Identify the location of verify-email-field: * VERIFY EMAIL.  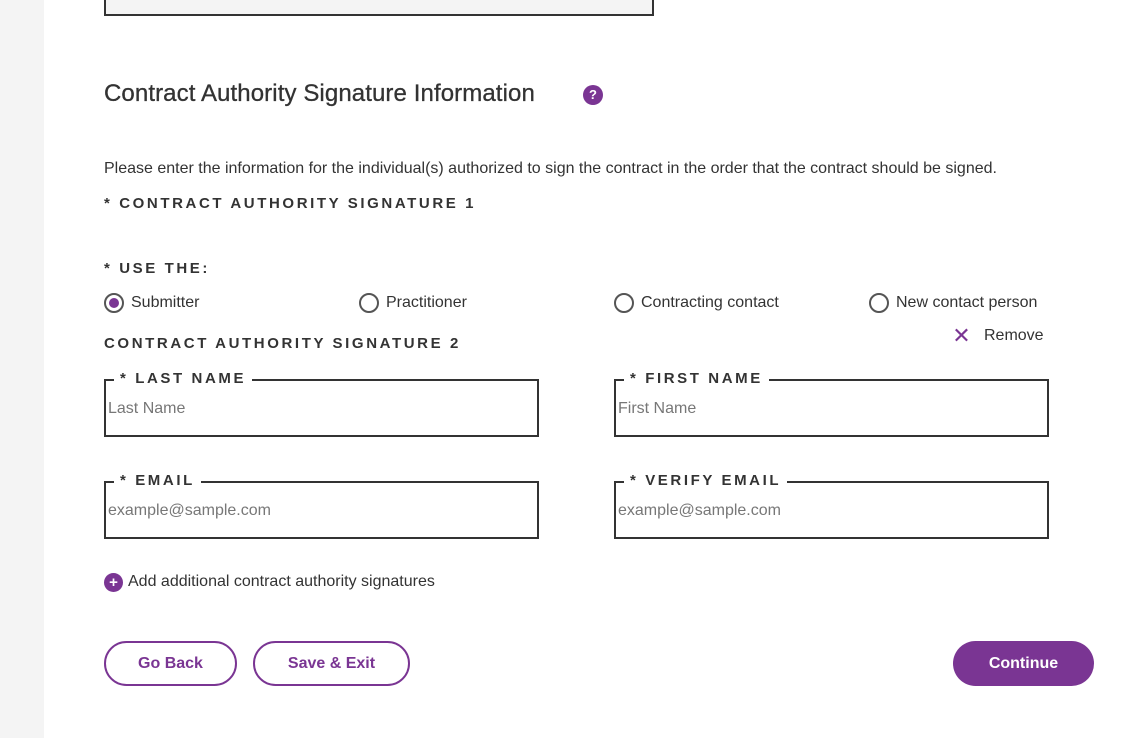
(831, 505).